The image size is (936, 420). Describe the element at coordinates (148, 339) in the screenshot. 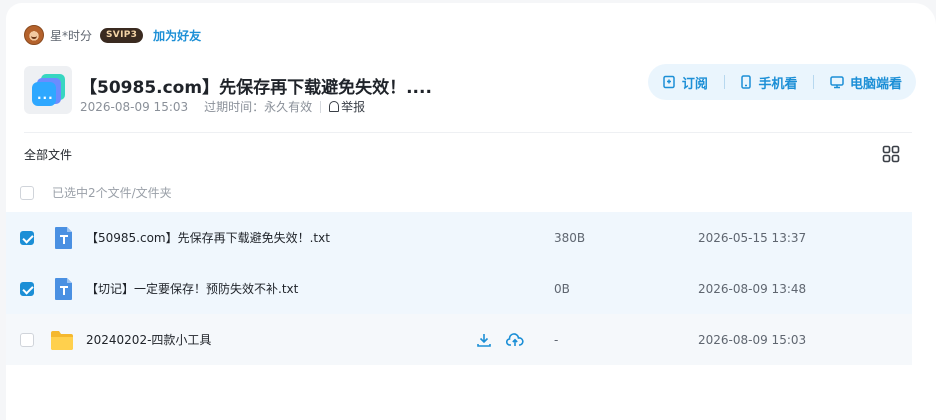

I see `file-name: 20240202-四款小工具` at that location.